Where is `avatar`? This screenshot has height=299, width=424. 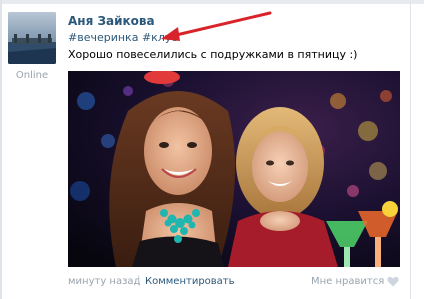
avatar is located at coordinates (32, 38).